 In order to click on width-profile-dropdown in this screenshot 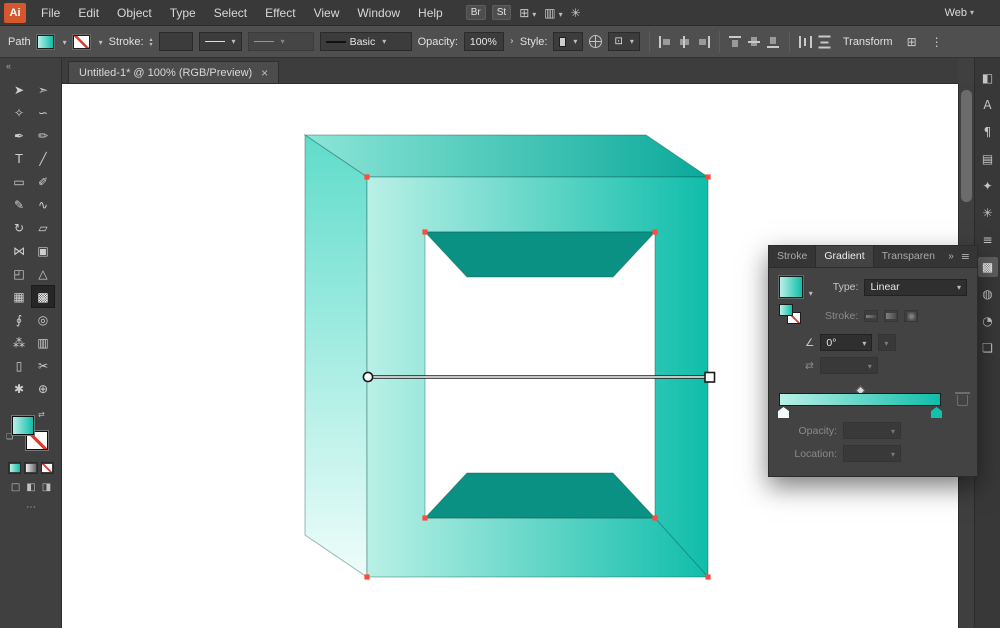, I will do `click(280, 41)`.